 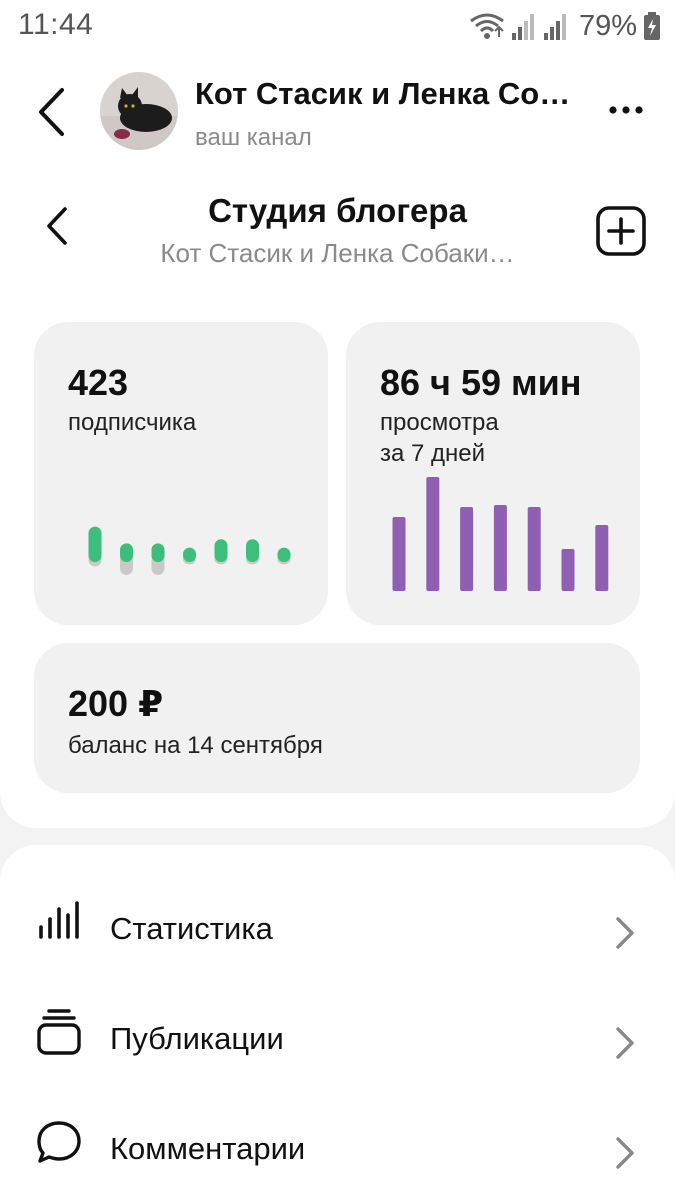 I want to click on menu-item-publications: Публикации, so click(x=337, y=1030).